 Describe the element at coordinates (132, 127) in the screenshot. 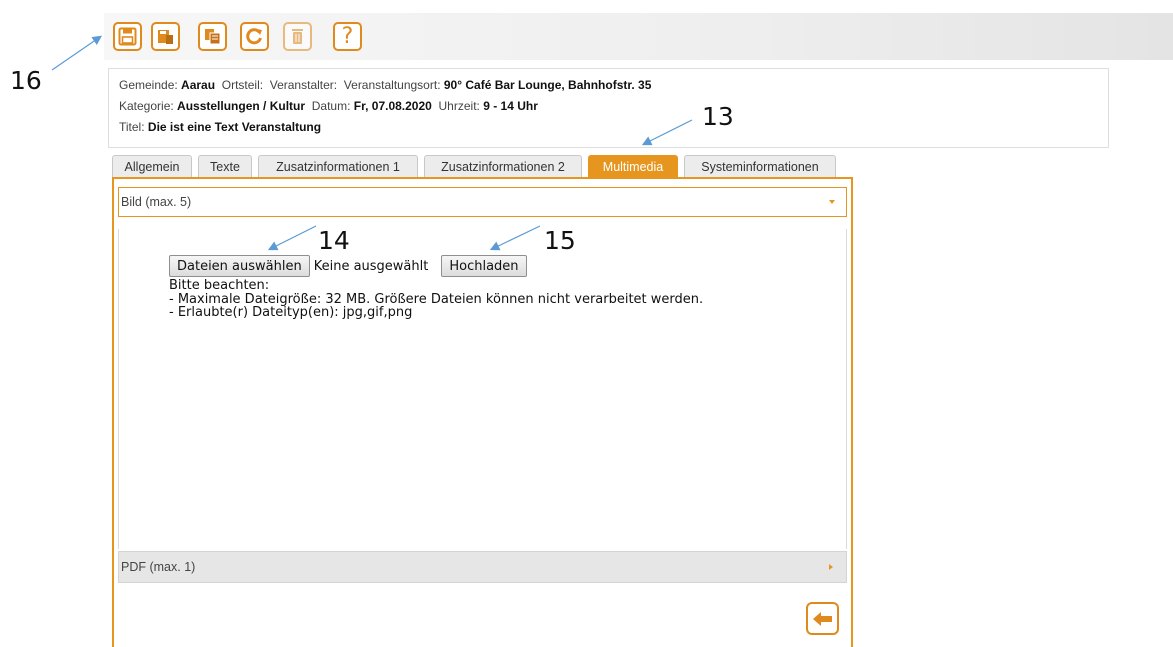

I see `titel-label: Titel:` at that location.